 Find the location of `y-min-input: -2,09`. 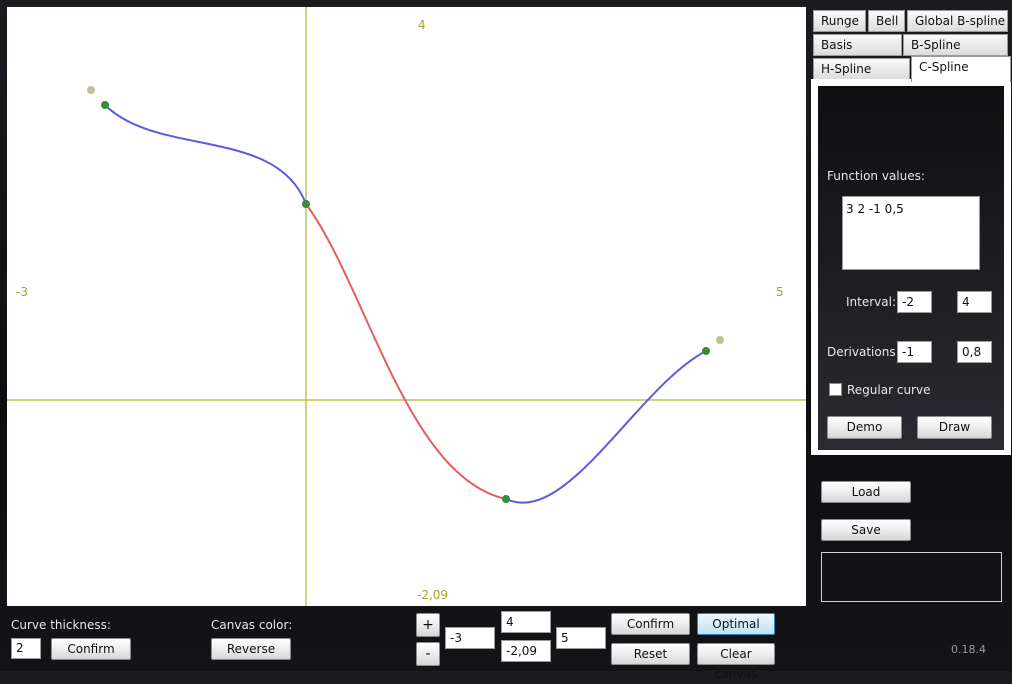

y-min-input: -2,09 is located at coordinates (526, 651).